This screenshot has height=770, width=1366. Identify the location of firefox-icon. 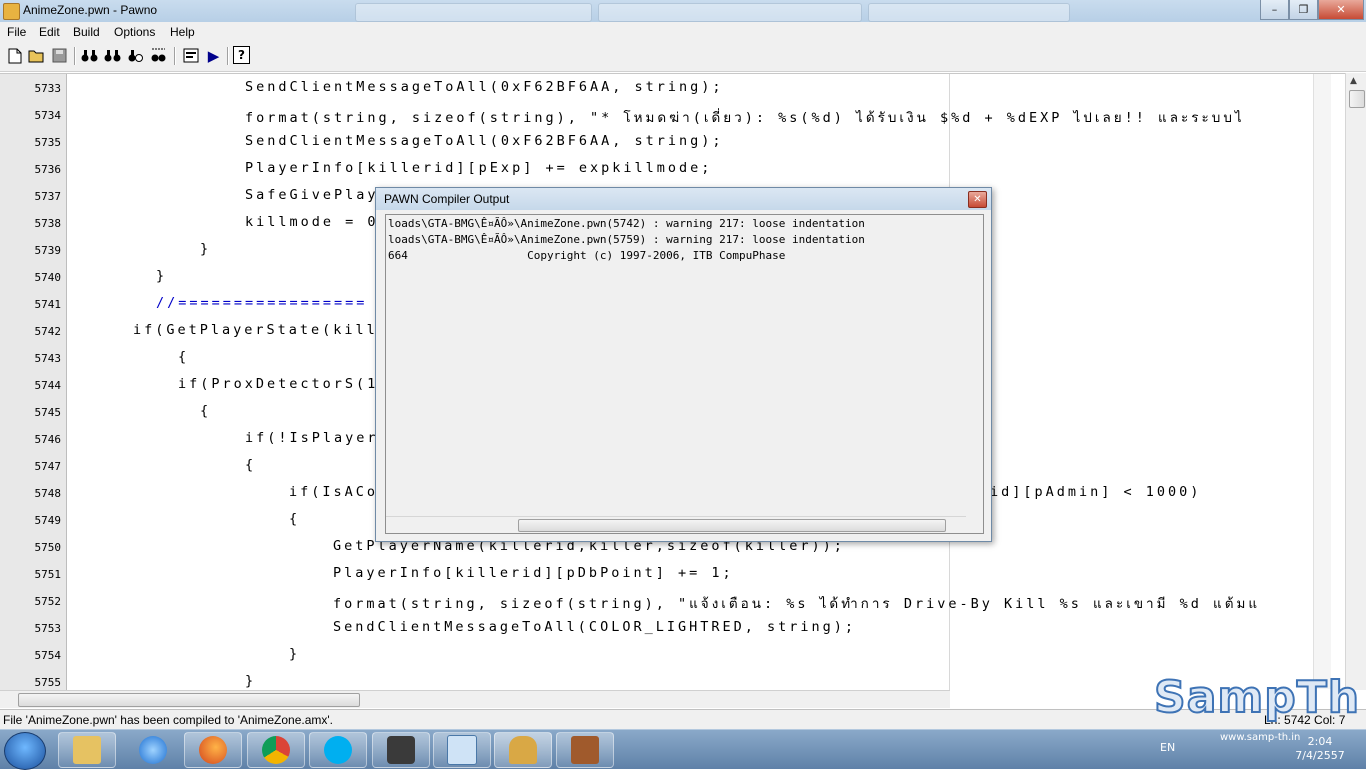
(213, 750).